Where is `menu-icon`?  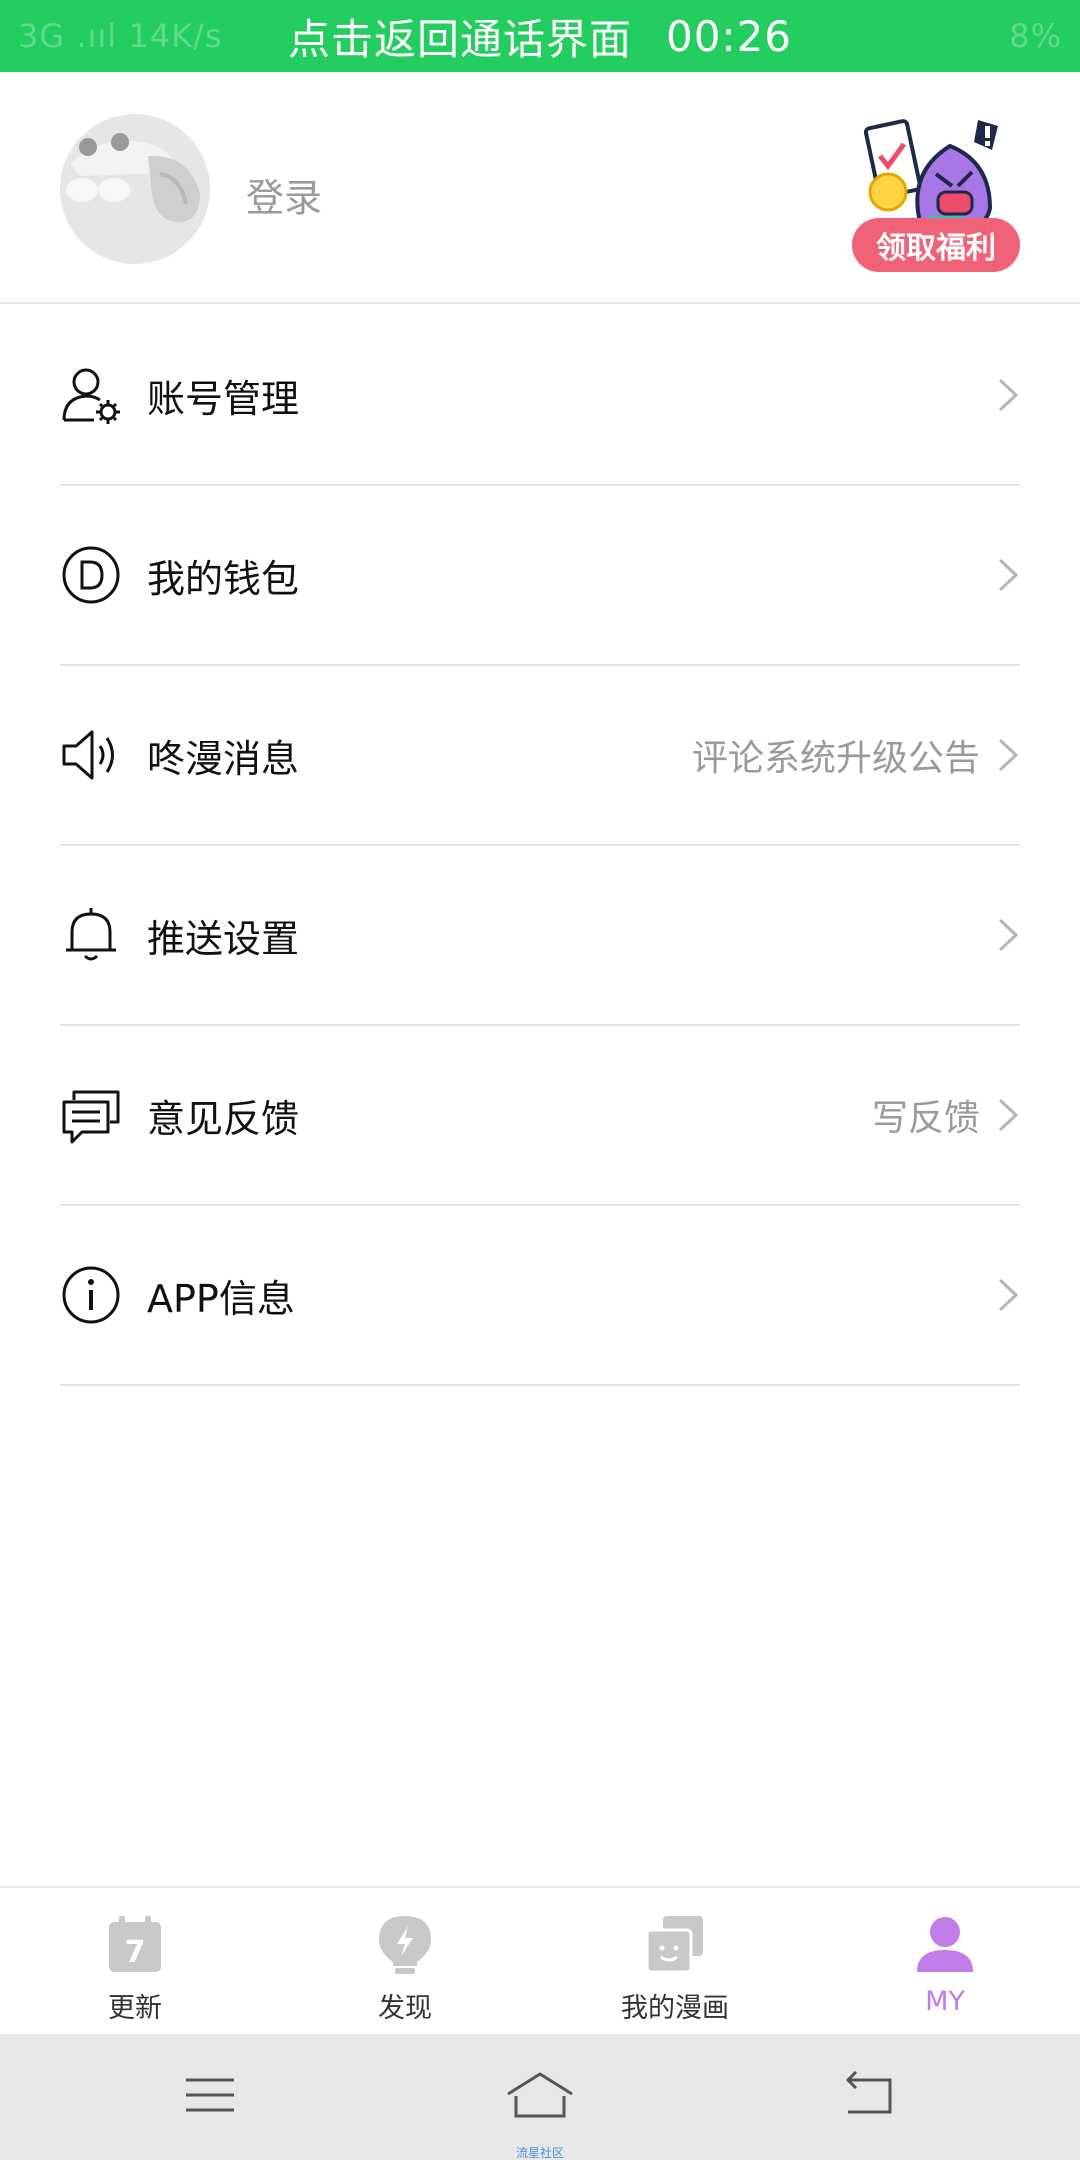 menu-icon is located at coordinates (210, 2095).